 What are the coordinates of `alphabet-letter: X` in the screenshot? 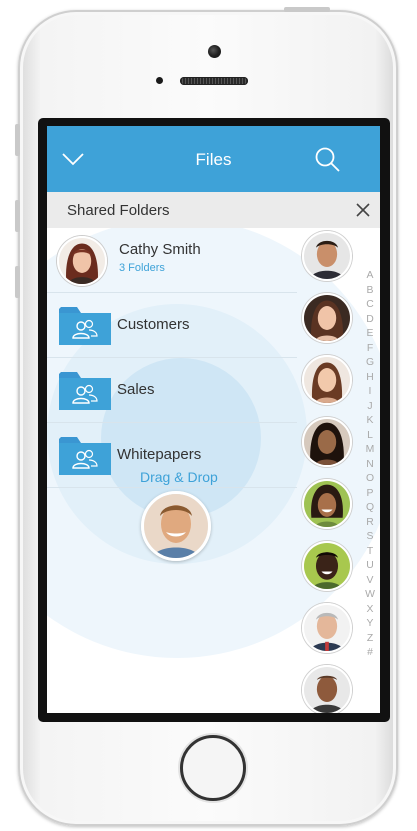 It's located at (370, 610).